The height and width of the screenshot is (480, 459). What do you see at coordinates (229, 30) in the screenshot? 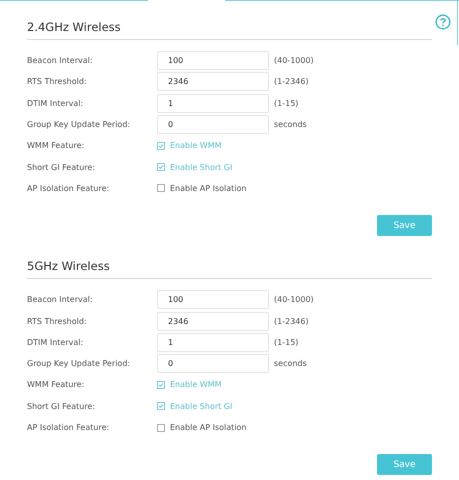
I see `section-title: 2.4GHz Wireless` at bounding box center [229, 30].